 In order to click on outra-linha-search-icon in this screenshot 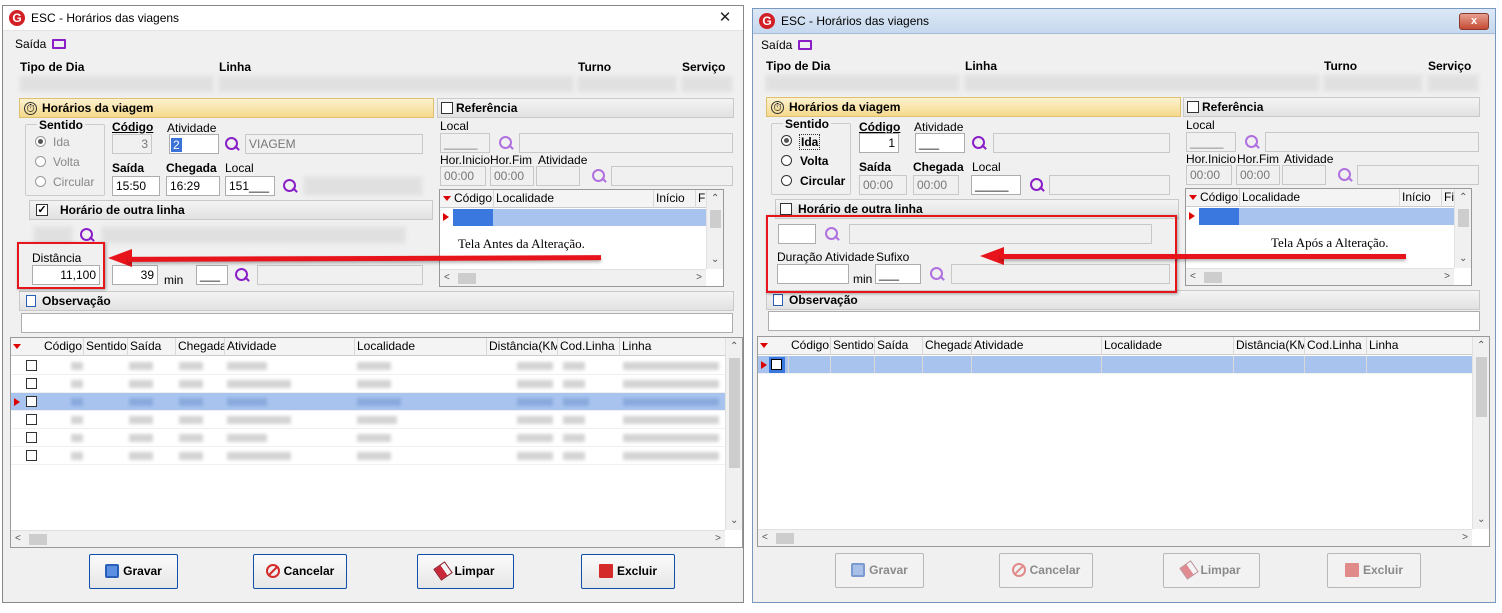, I will do `click(87, 235)`.